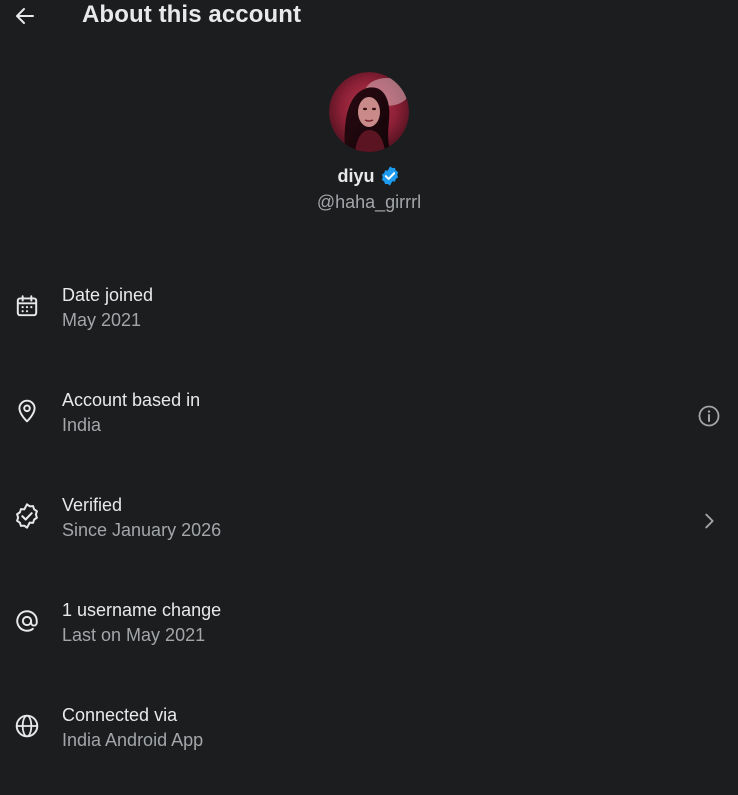 The width and height of the screenshot is (738, 795). I want to click on verified-details-button, so click(709, 521).